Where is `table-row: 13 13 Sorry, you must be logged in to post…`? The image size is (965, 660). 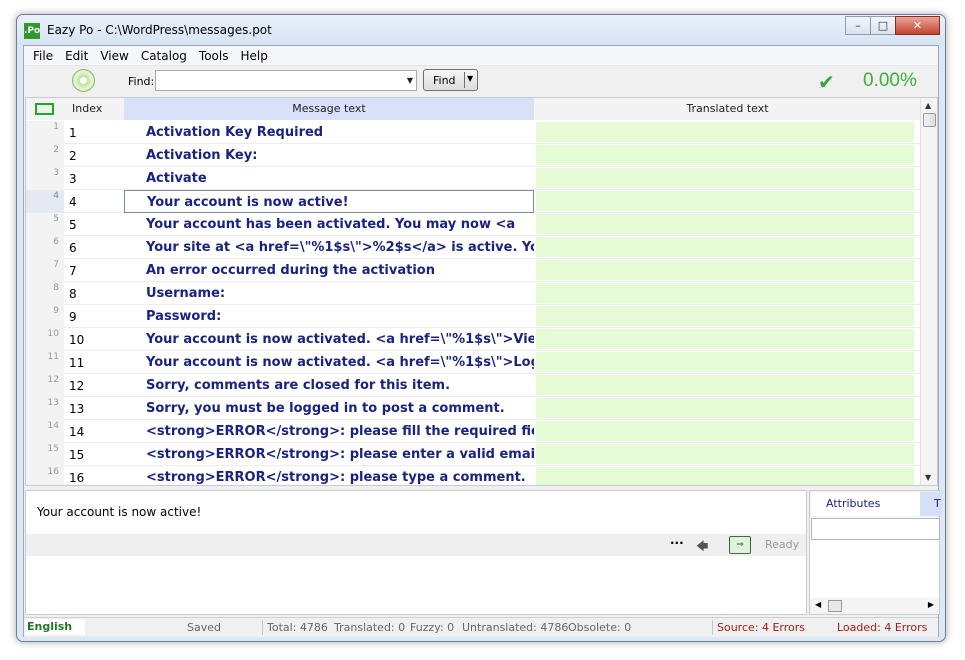 table-row: 13 13 Sorry, you must be logged in to post… is located at coordinates (473, 408).